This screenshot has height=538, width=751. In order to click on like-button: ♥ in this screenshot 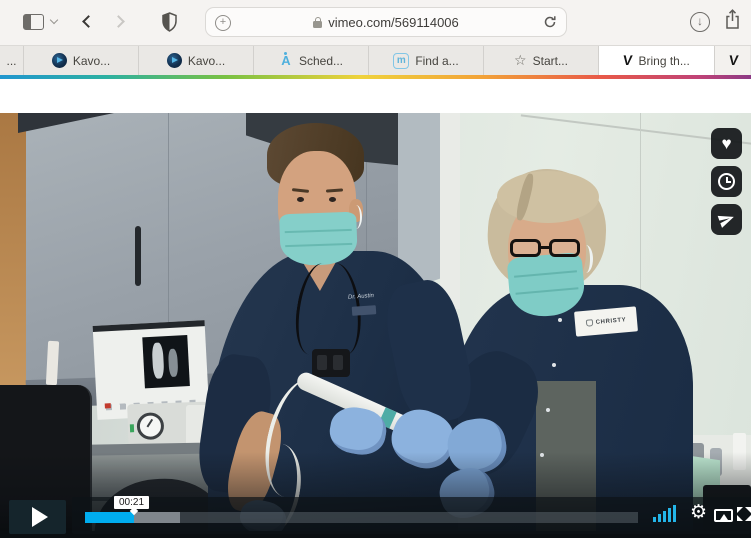, I will do `click(726, 143)`.